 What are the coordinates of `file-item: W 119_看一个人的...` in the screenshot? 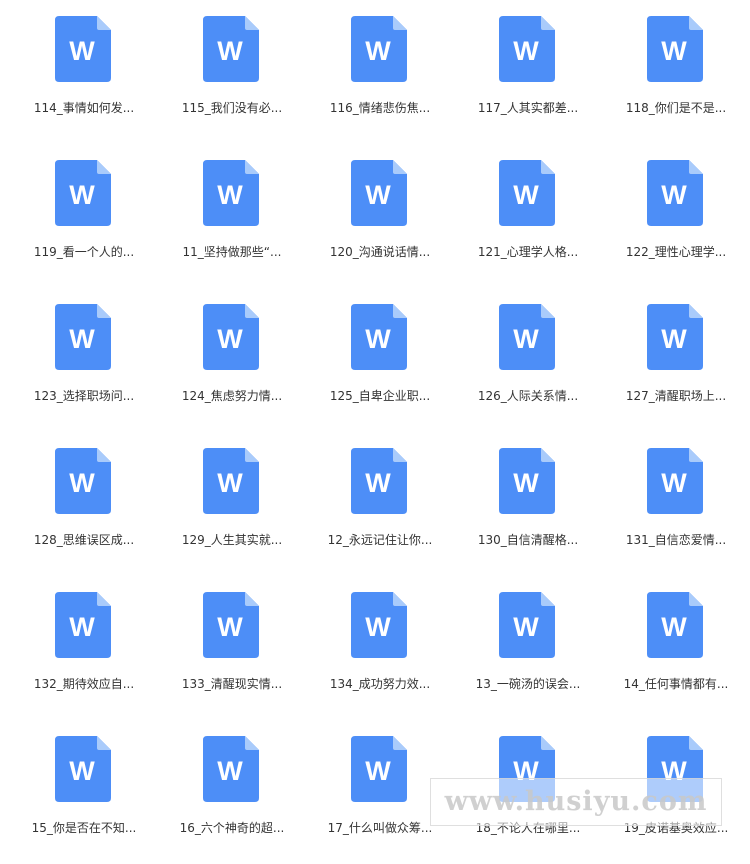 It's located at (84, 216).